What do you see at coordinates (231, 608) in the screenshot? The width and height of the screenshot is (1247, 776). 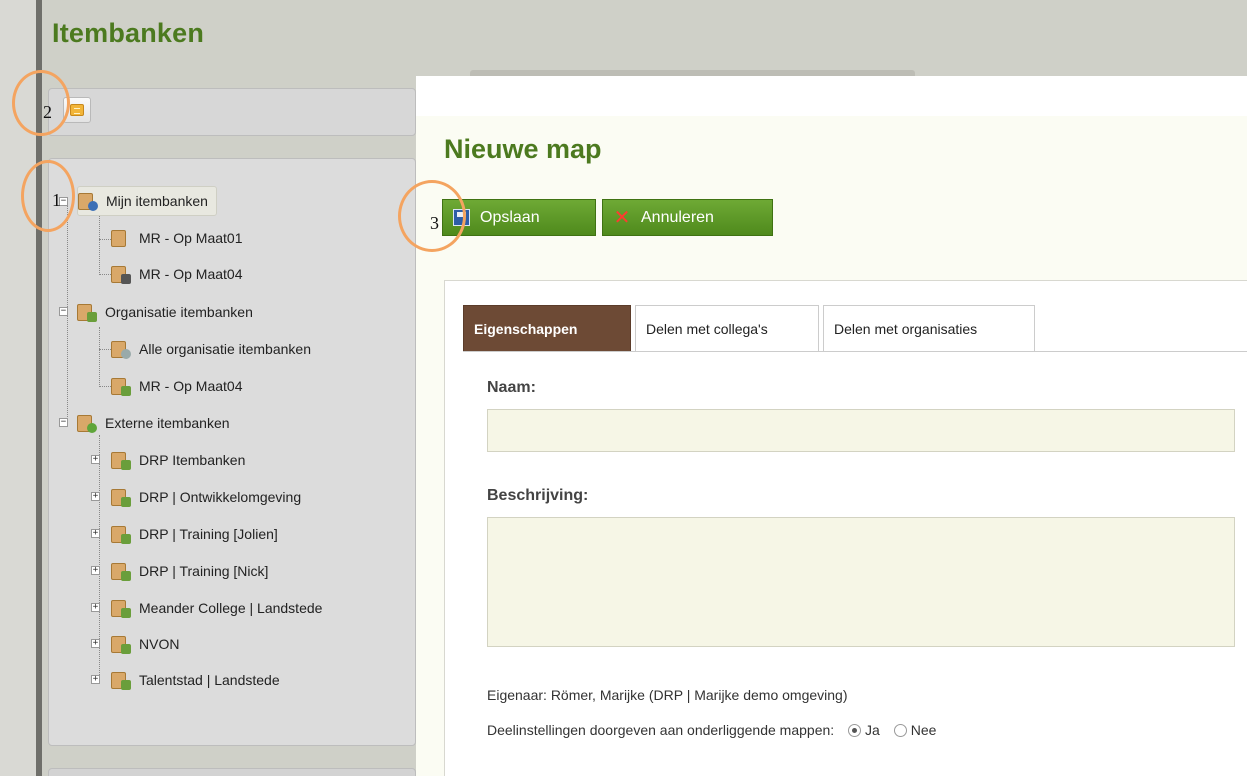 I see `tree-item-label: Meander College | Landstede` at bounding box center [231, 608].